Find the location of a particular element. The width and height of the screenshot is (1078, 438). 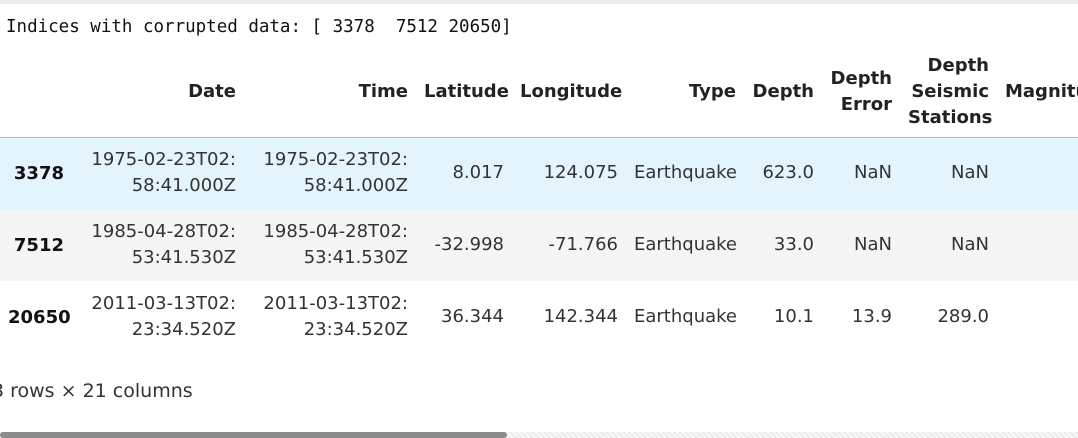

cell-depth: 623.0 is located at coordinates (788, 173).